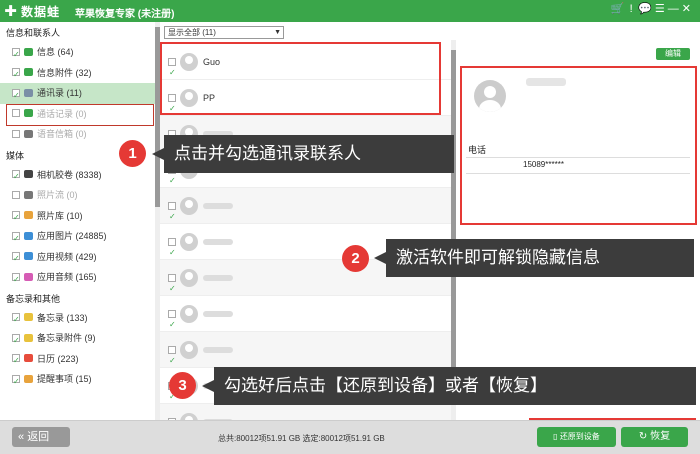 Image resolution: width=700 pixels, height=454 pixels. What do you see at coordinates (79, 195) in the screenshot?
I see `sidebar-item: 照片流 (0)` at bounding box center [79, 195].